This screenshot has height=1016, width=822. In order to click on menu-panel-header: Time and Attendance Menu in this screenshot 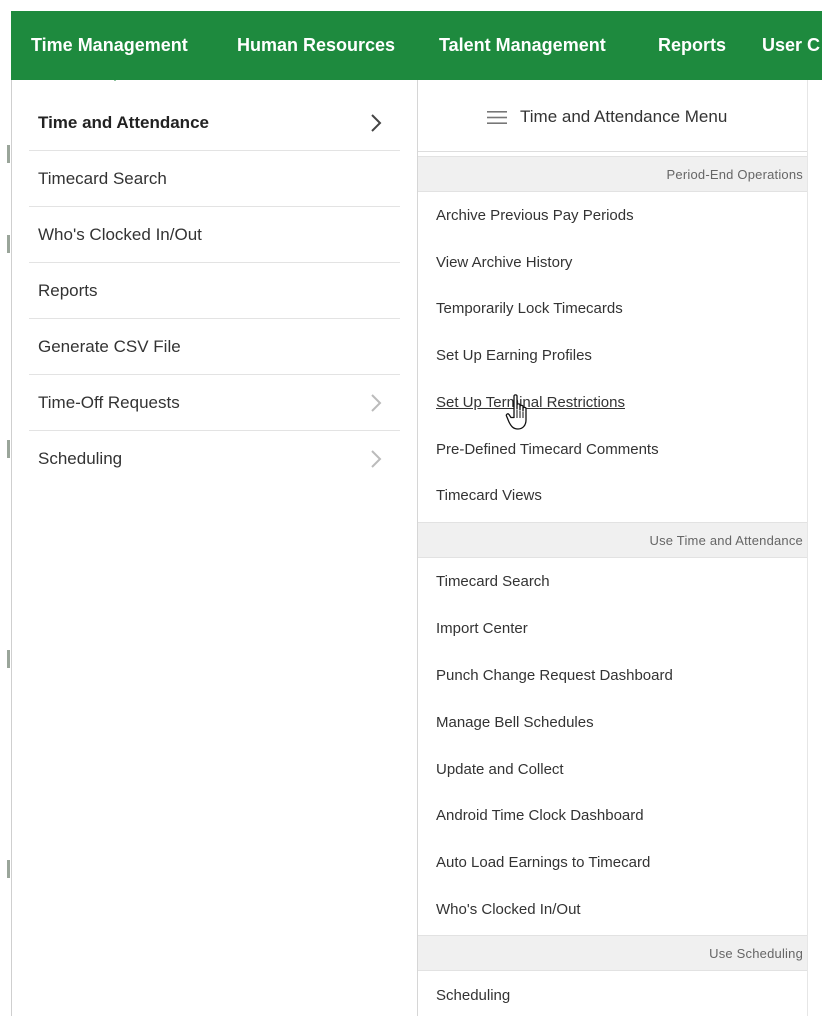, I will do `click(612, 116)`.